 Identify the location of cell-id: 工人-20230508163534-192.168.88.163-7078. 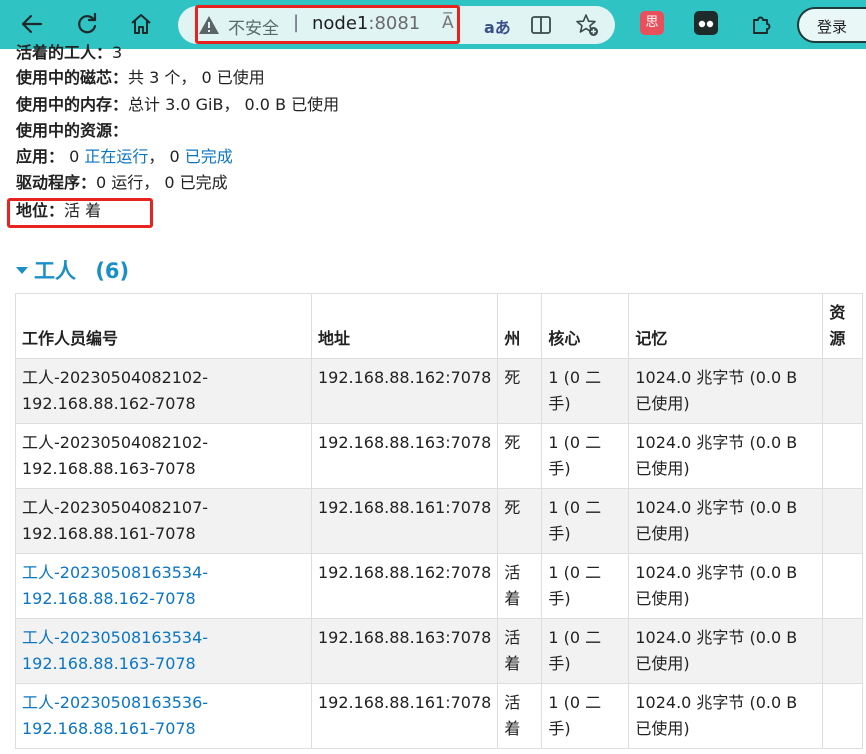
(163, 651).